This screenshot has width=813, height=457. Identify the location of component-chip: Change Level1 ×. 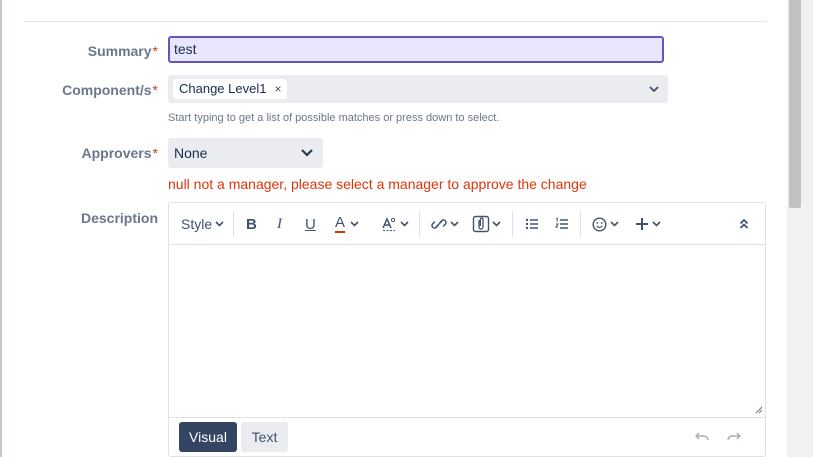
(230, 89).